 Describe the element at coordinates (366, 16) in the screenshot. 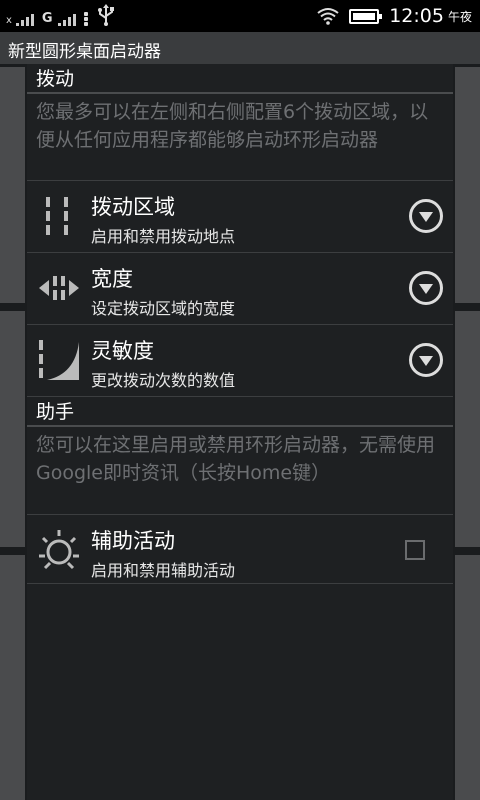

I see `battery-icon` at that location.